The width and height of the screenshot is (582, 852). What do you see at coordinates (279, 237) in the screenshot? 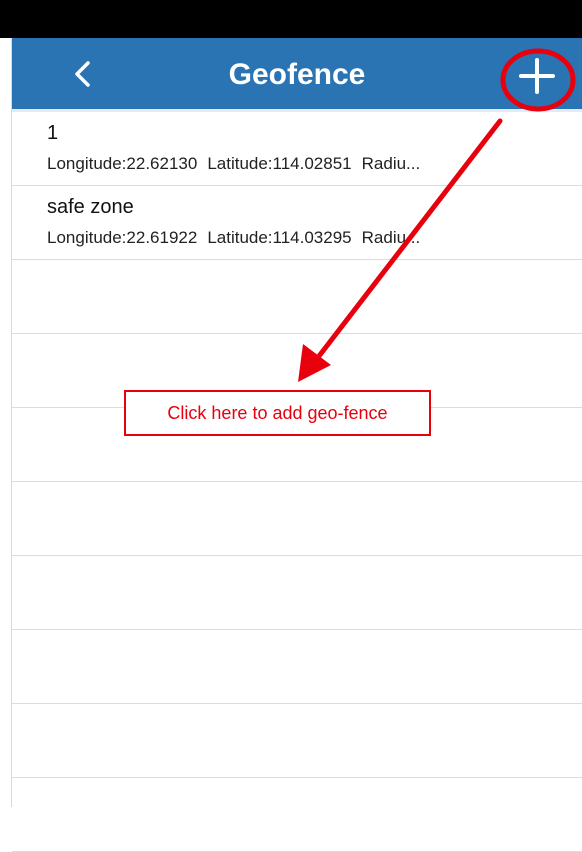
I see `geofence-latitude: Latitude:114.03295` at bounding box center [279, 237].